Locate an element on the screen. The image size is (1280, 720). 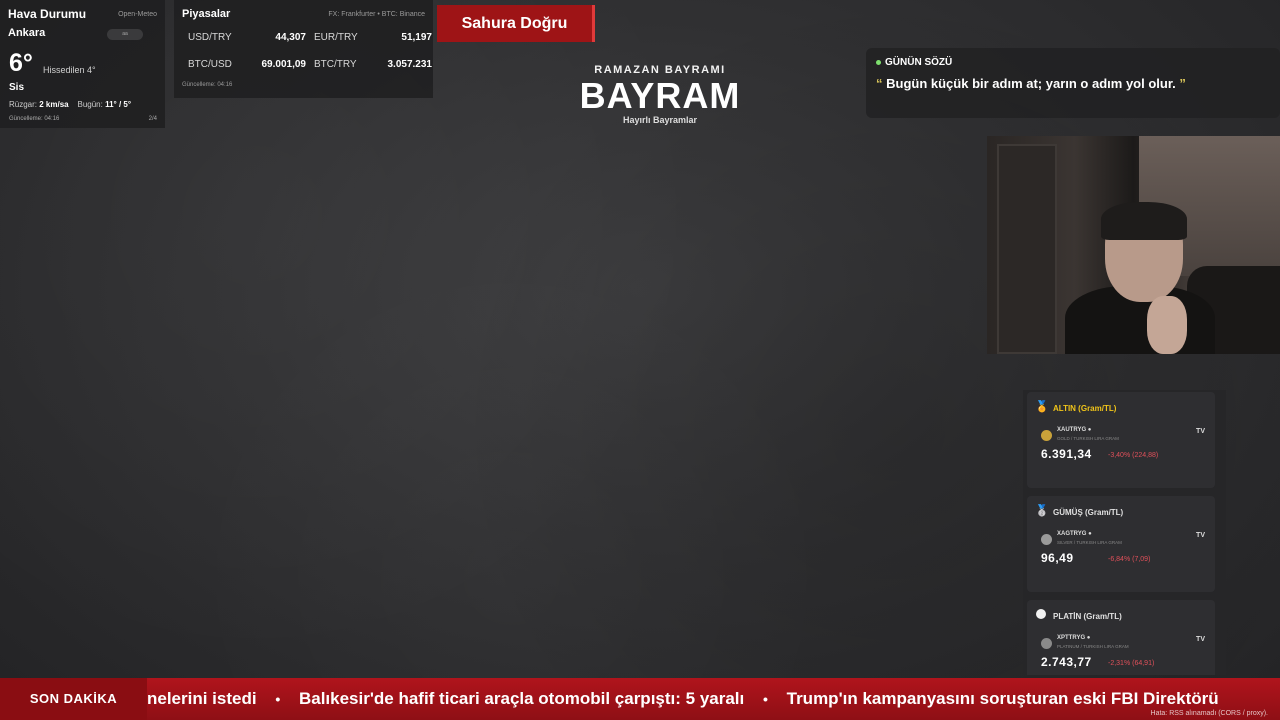
weather-condition: Sis is located at coordinates (17, 87).